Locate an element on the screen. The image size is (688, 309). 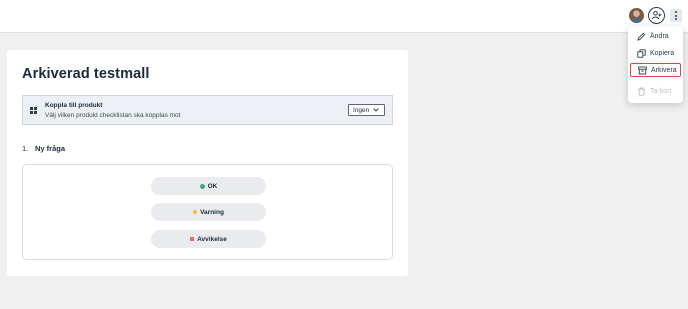
menu-item-delete: Ta bort is located at coordinates (655, 91).